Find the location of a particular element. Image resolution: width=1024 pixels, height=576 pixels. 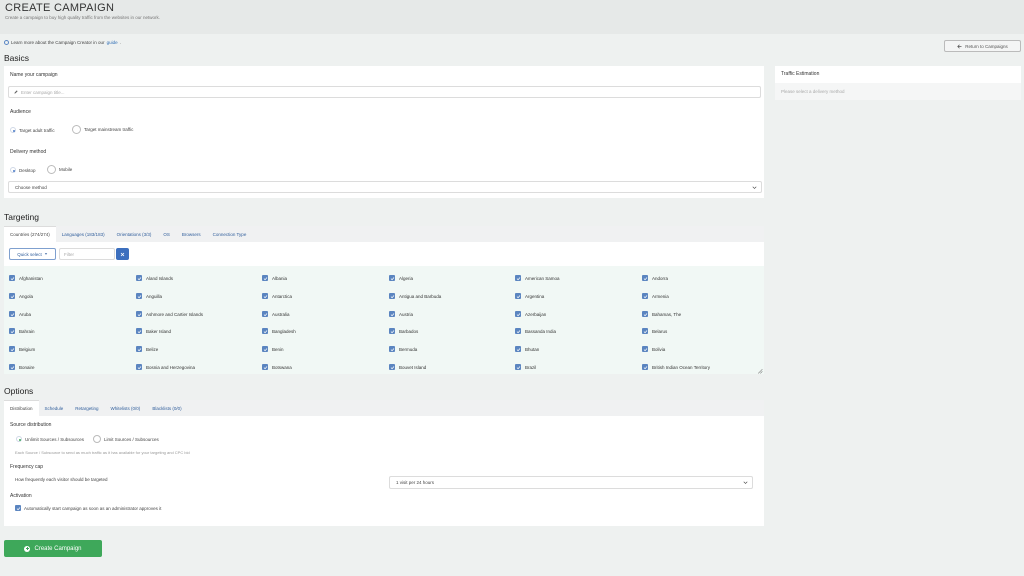

delivery-mobile-option: Mobile is located at coordinates (59, 169).